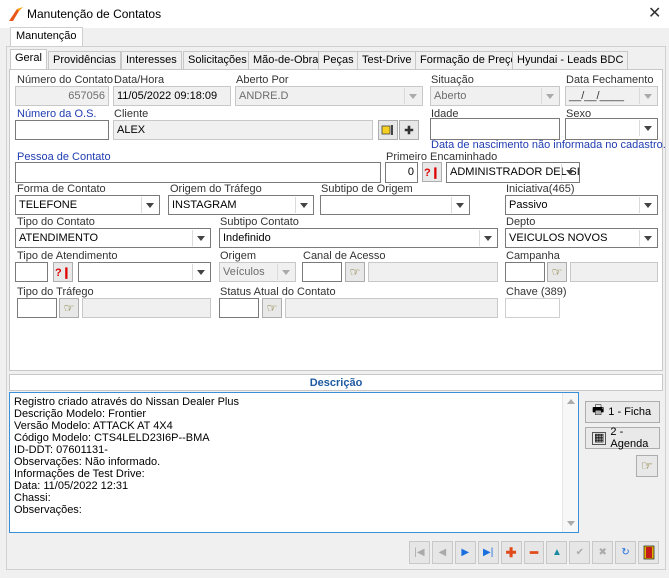  Describe the element at coordinates (244, 272) in the screenshot. I see `origem-value: Veículos` at that location.